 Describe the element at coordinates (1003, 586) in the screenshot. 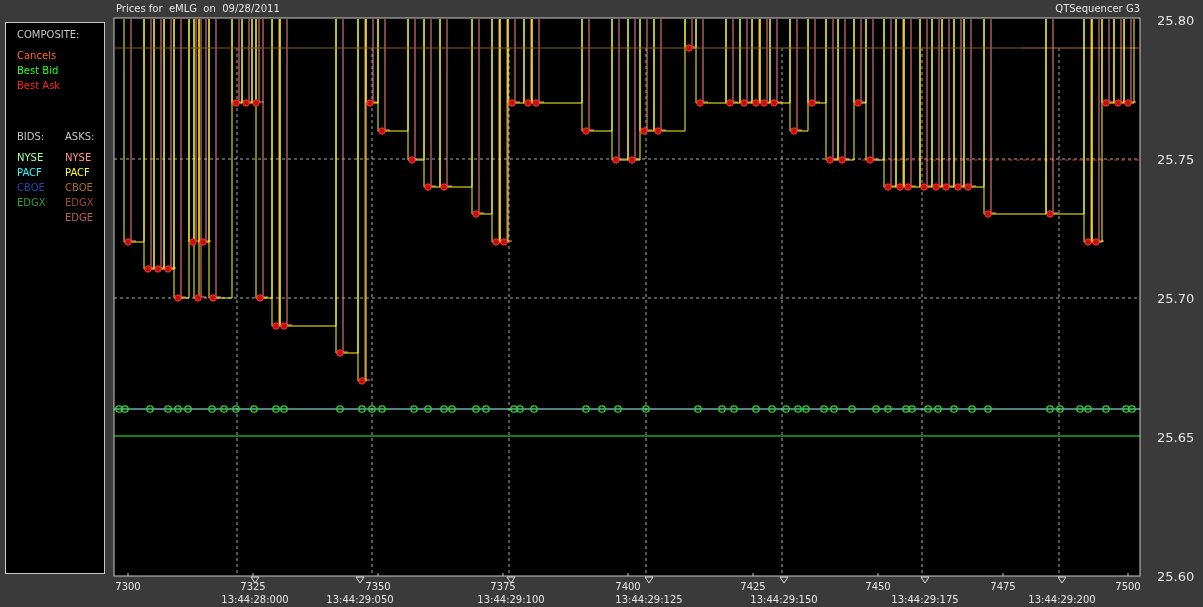

I see `x-tick-label: 7475` at that location.